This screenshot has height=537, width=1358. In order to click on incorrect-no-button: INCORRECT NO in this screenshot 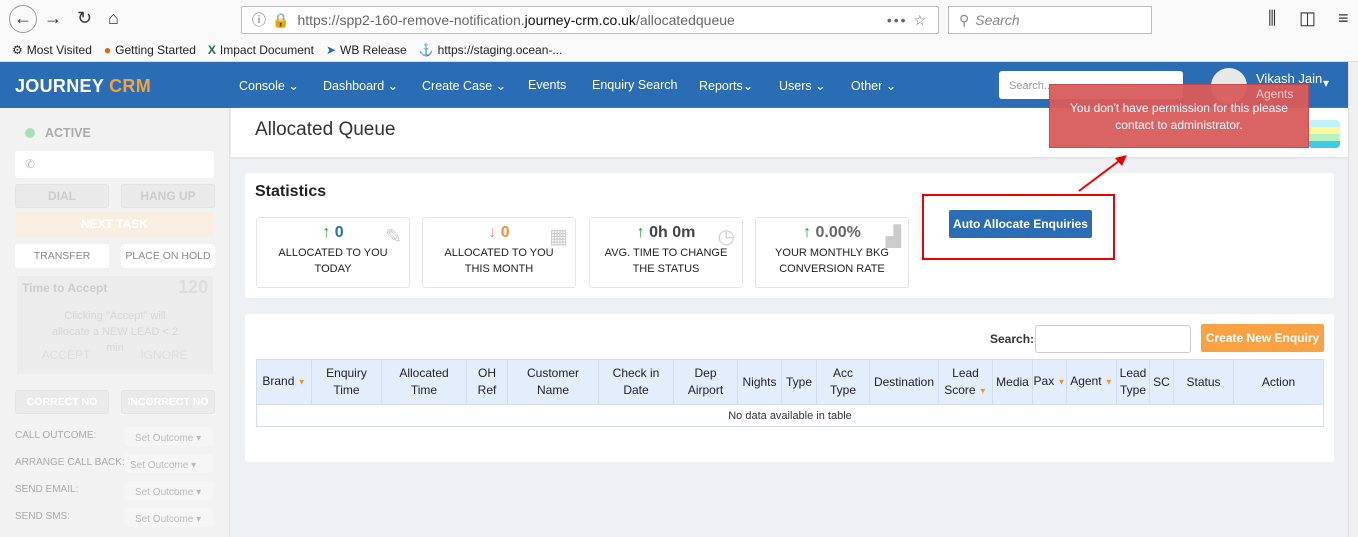, I will do `click(168, 402)`.